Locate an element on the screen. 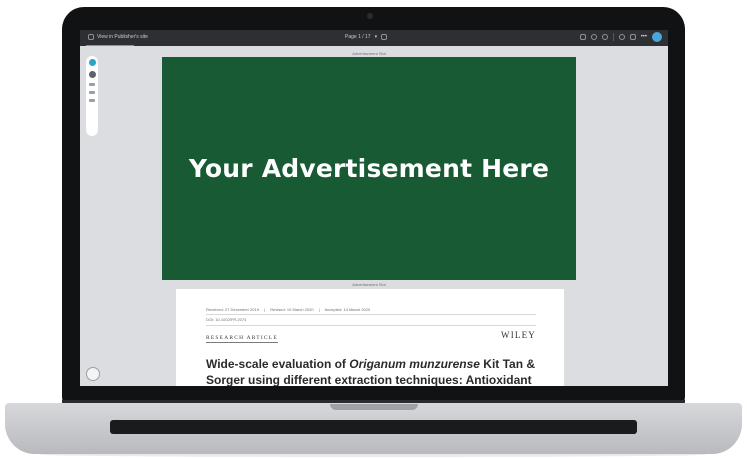 Image resolution: width=747 pixels, height=459 pixels. revised-date: Revised: 10 March 2020 is located at coordinates (292, 309).